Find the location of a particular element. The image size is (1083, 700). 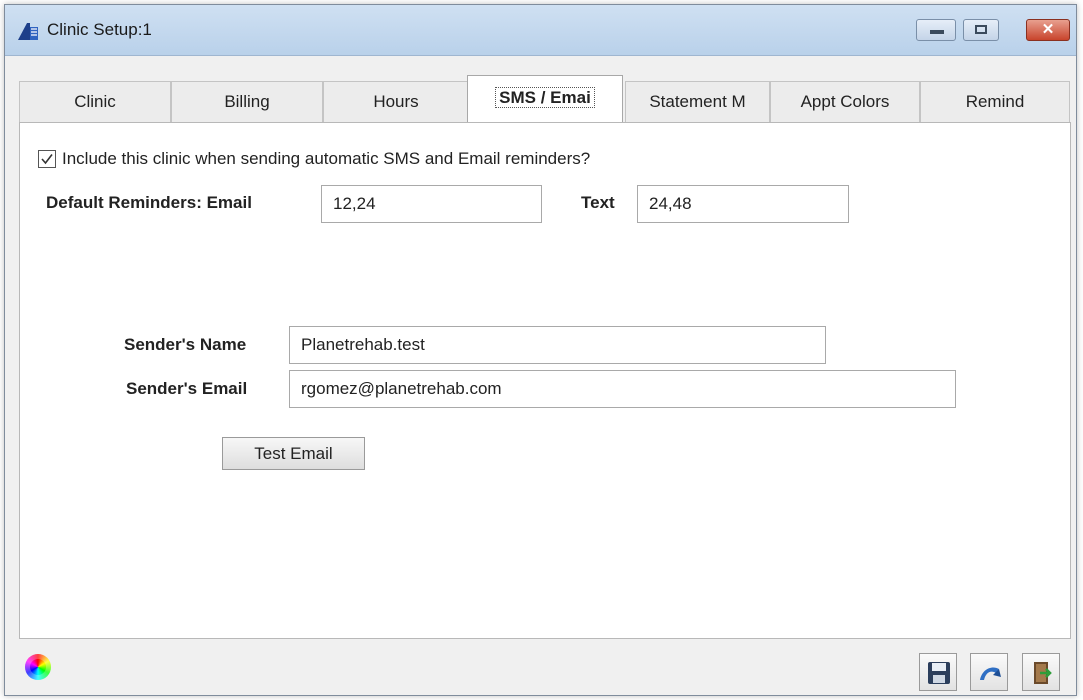

tab-remind: Remind is located at coordinates (995, 102).